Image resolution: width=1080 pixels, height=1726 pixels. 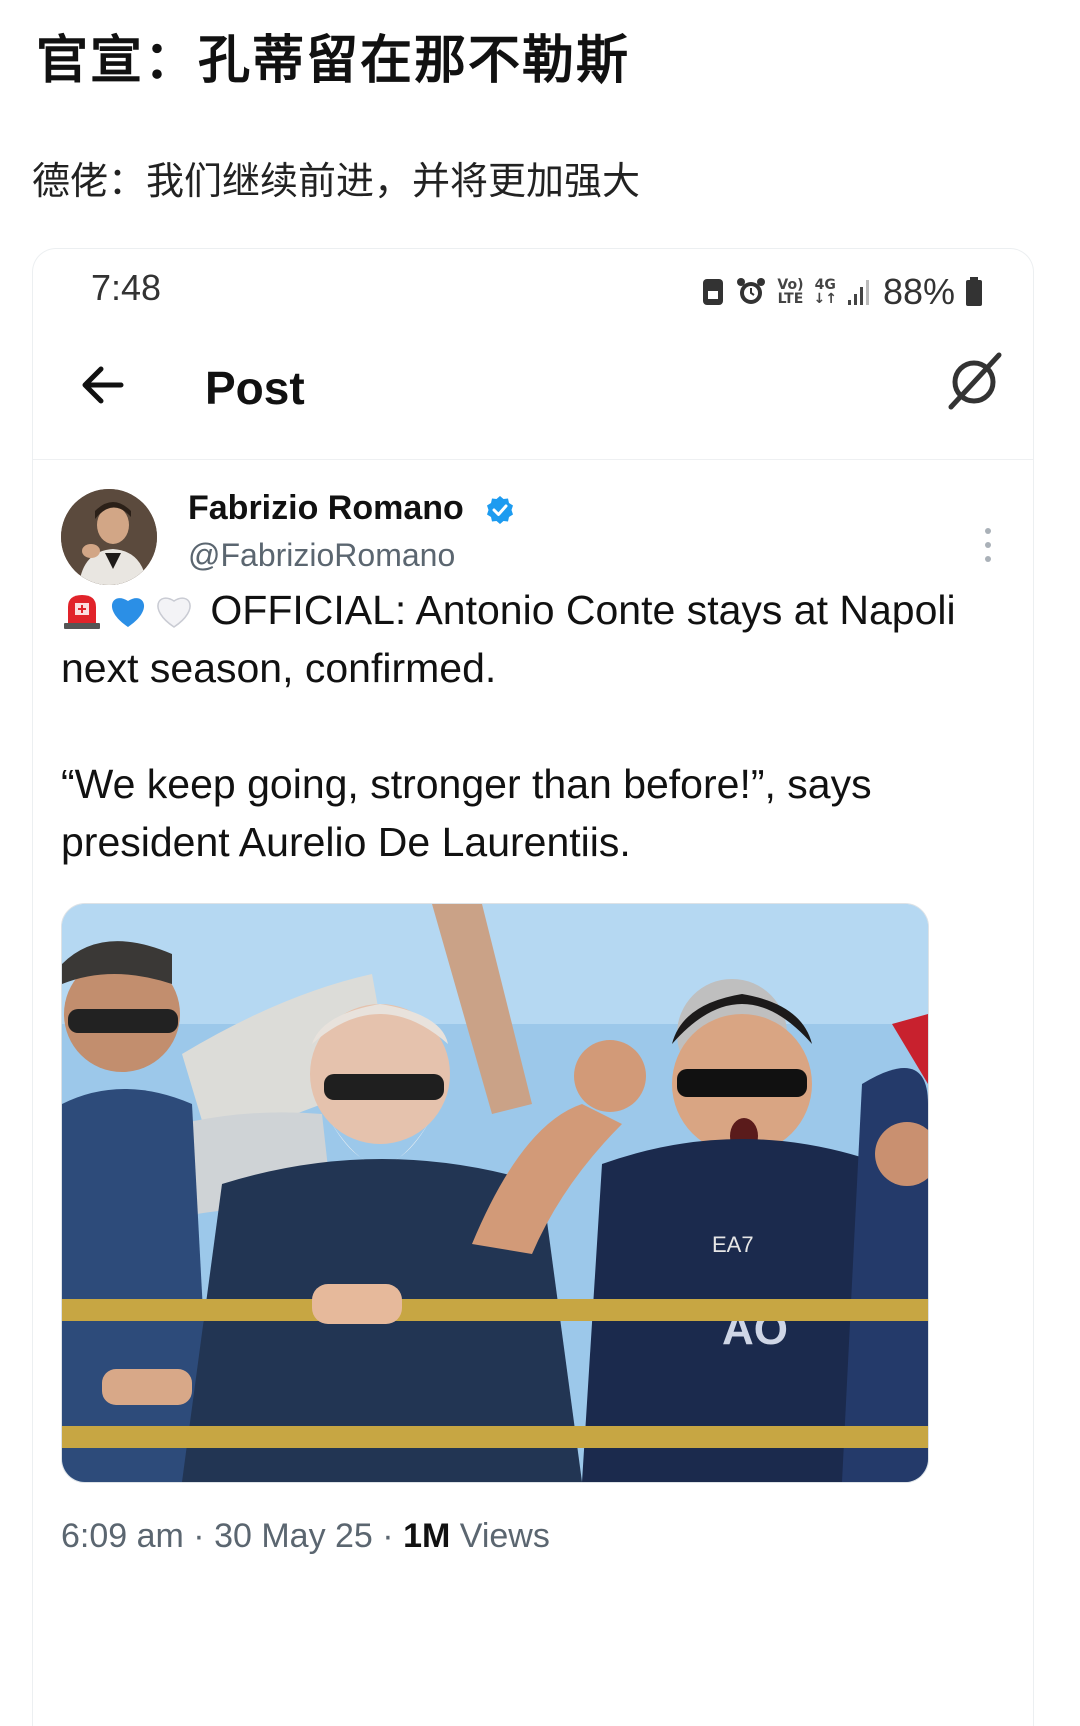 What do you see at coordinates (122, 1536) in the screenshot?
I see `tweet-time: 6:09 am` at bounding box center [122, 1536].